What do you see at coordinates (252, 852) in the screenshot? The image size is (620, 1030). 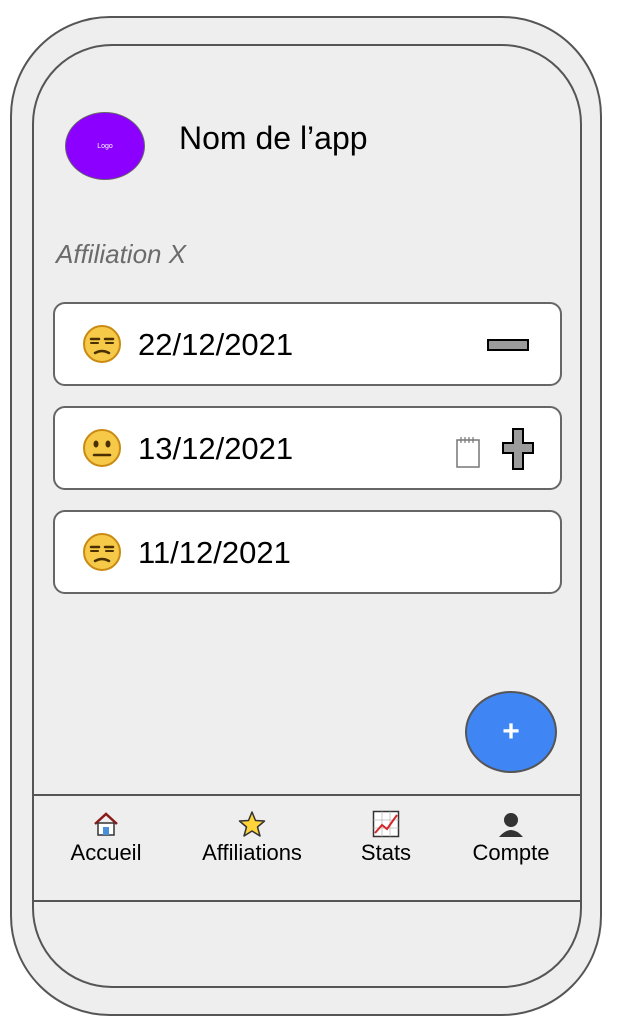 I see `nav-label: Affiliations` at bounding box center [252, 852].